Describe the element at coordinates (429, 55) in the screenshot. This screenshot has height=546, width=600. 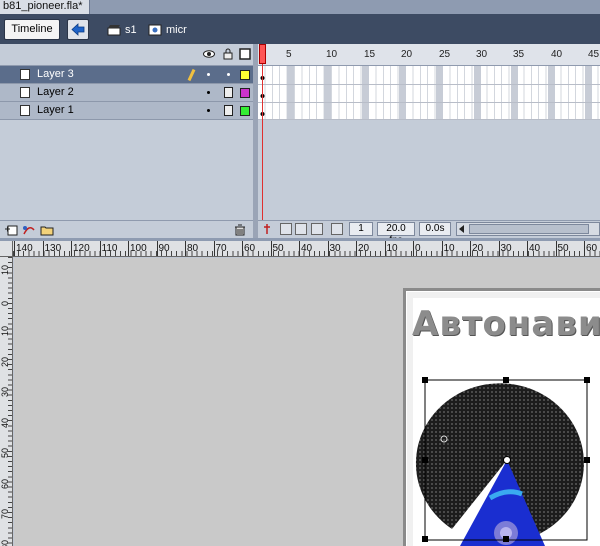
I see `frame-ruler: 151015202530354045` at that location.